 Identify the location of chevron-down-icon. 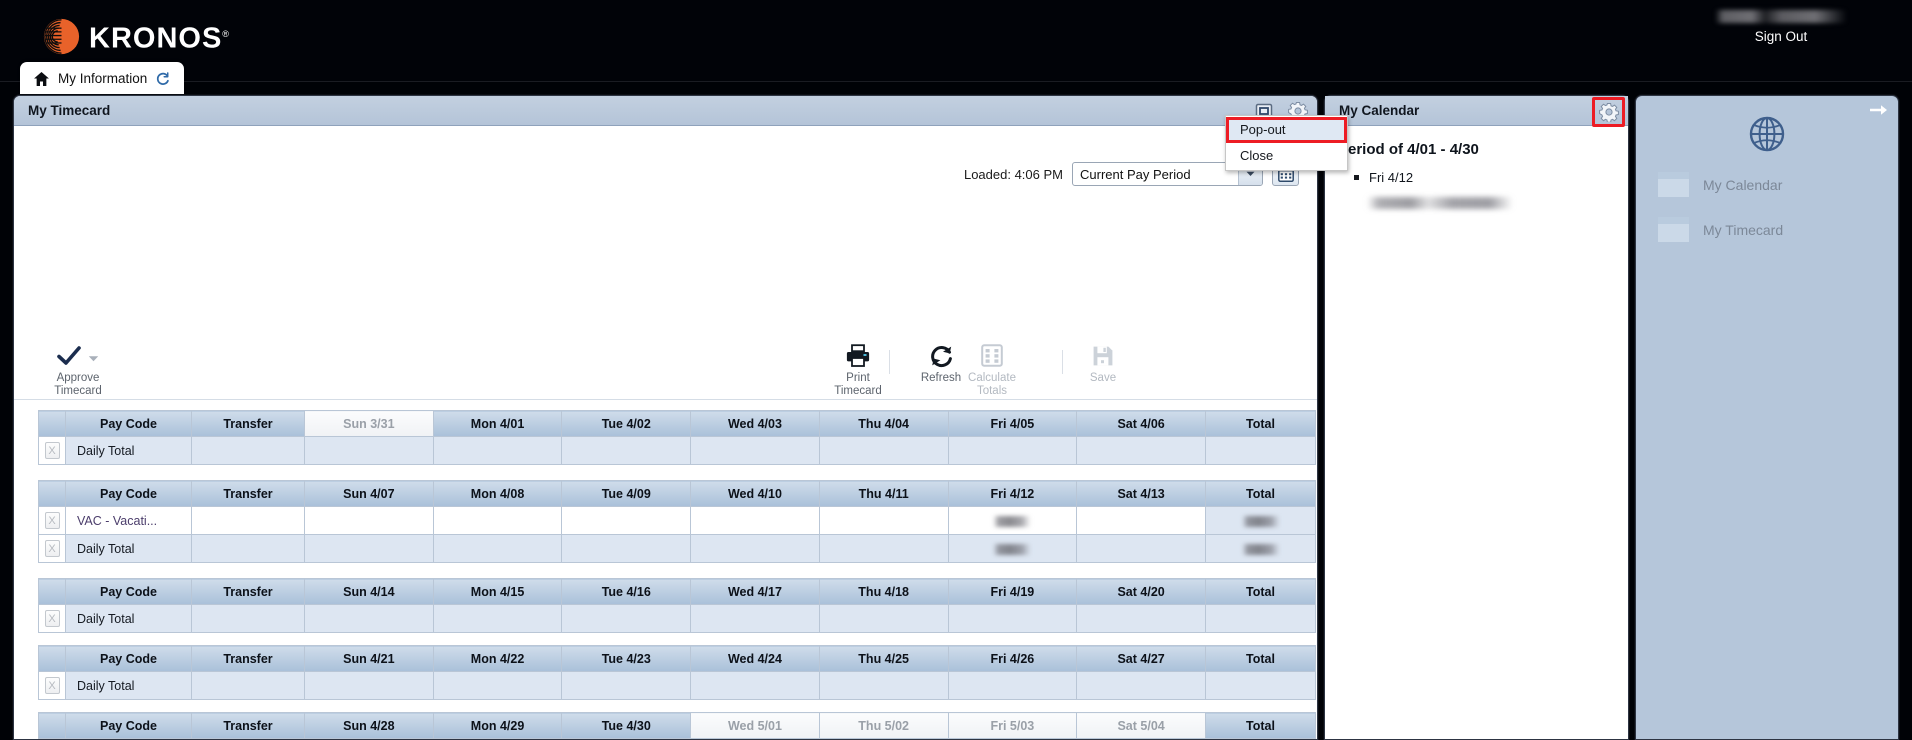
(93, 359).